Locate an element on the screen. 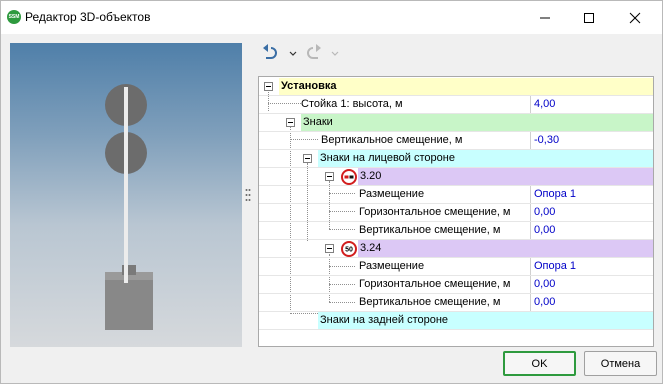  ok-button: OK is located at coordinates (539, 363).